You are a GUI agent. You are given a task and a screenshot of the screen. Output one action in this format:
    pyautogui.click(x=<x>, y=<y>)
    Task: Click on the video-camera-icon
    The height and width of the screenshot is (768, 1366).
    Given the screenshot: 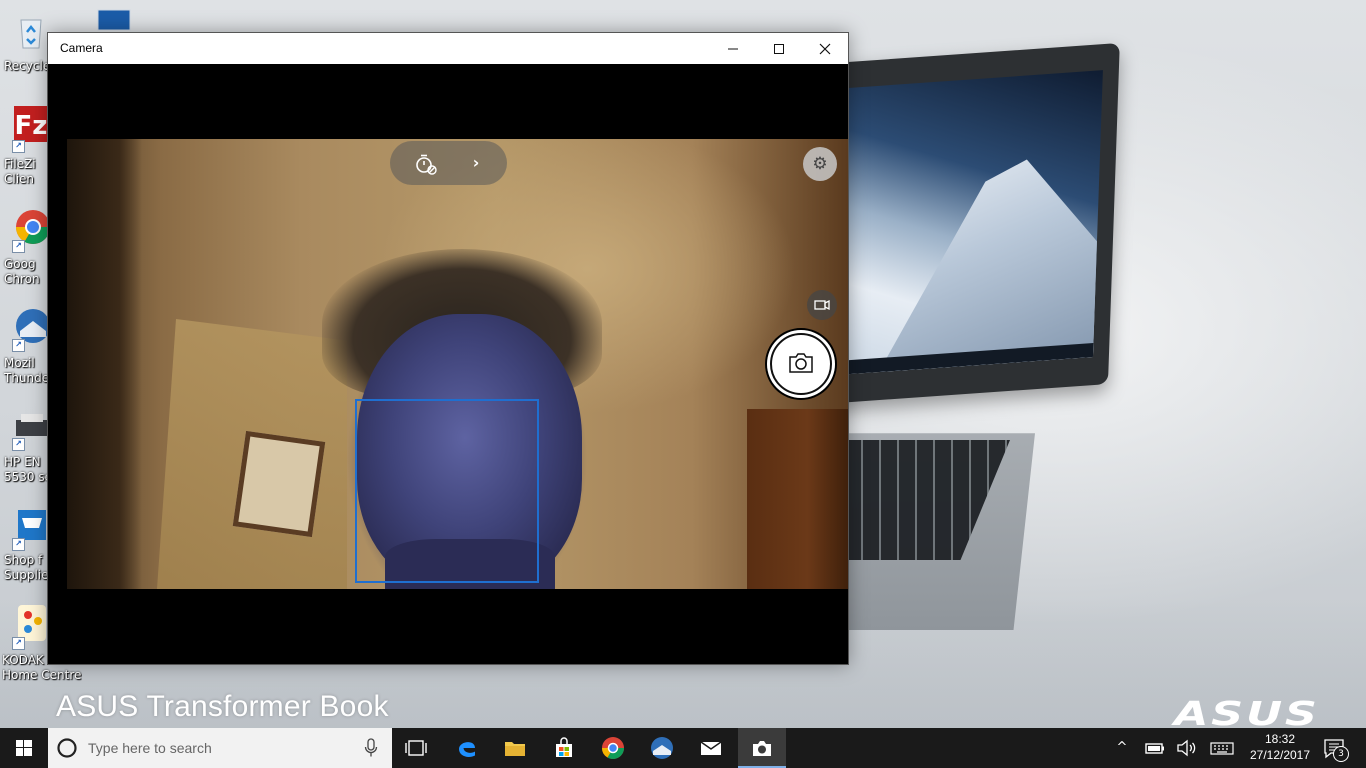 What is the action you would take?
    pyautogui.click(x=822, y=305)
    